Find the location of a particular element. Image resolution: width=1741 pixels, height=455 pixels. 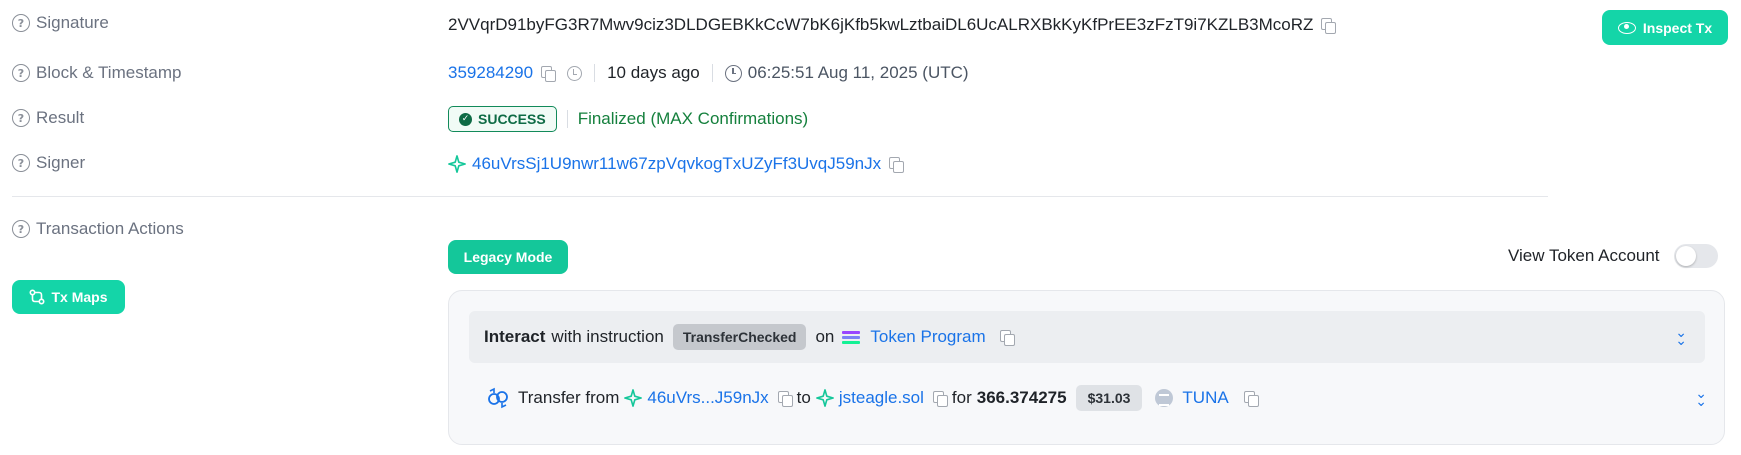

tx-maps-button: Tx Maps is located at coordinates (68, 297).